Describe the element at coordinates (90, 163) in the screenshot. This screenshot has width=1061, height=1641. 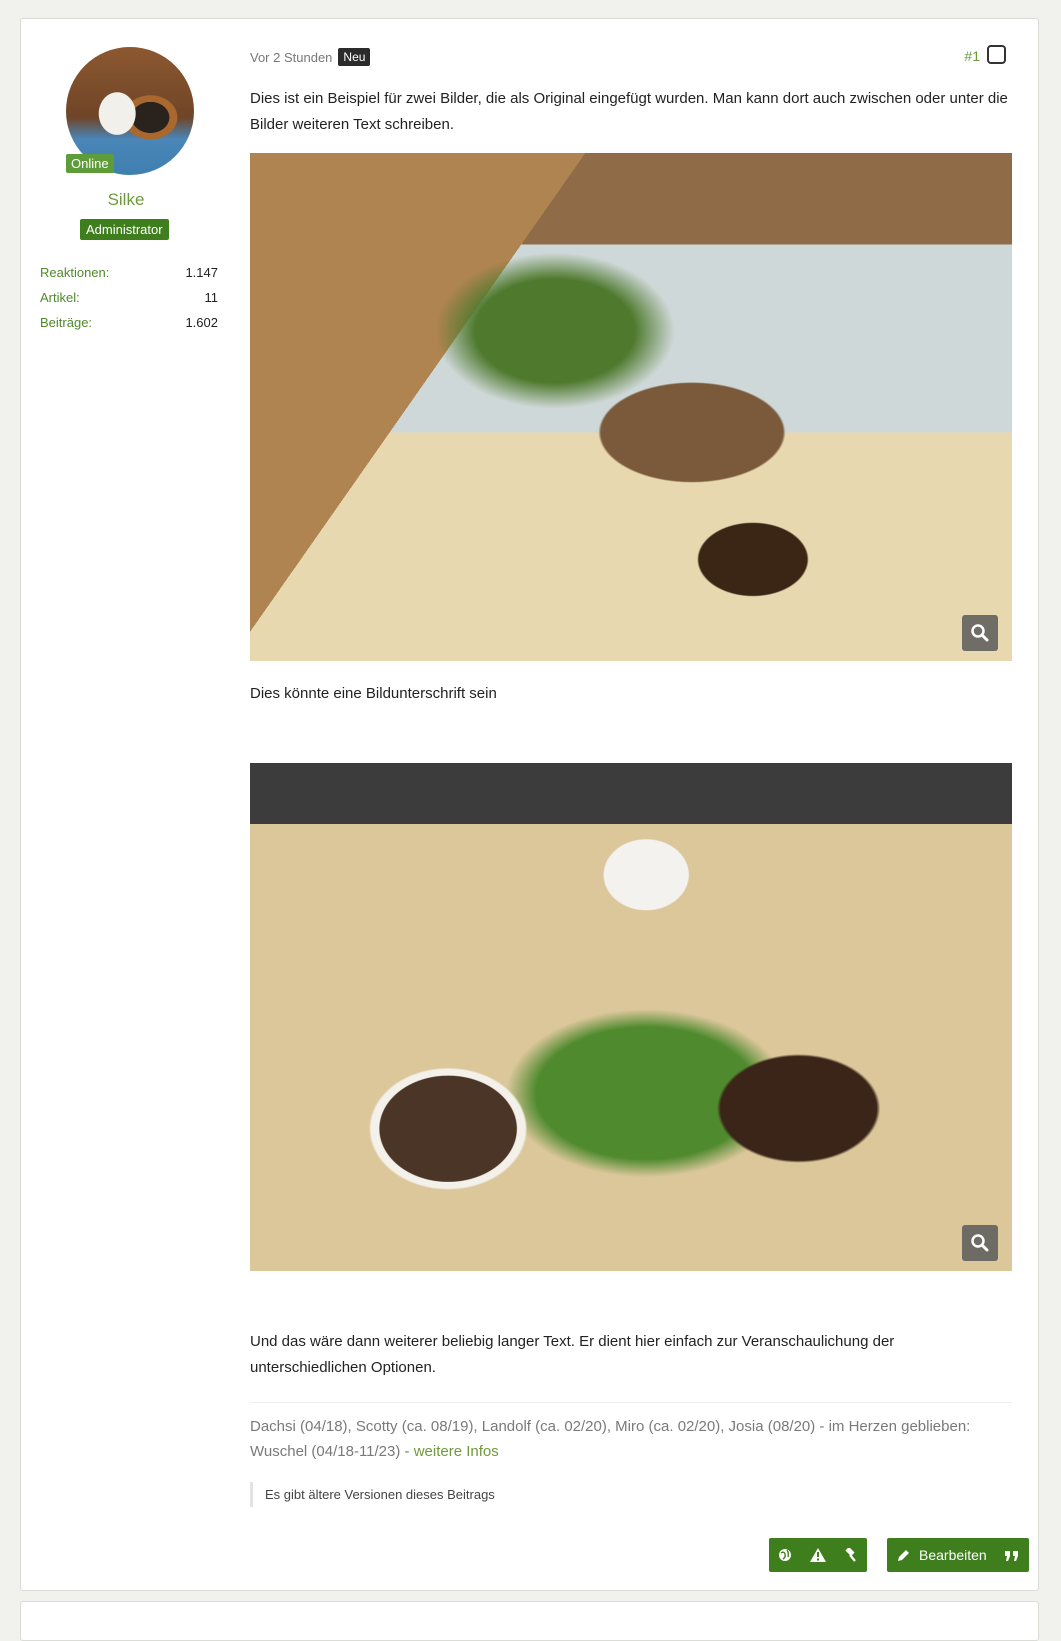
I see `online-badge: Online` at that location.